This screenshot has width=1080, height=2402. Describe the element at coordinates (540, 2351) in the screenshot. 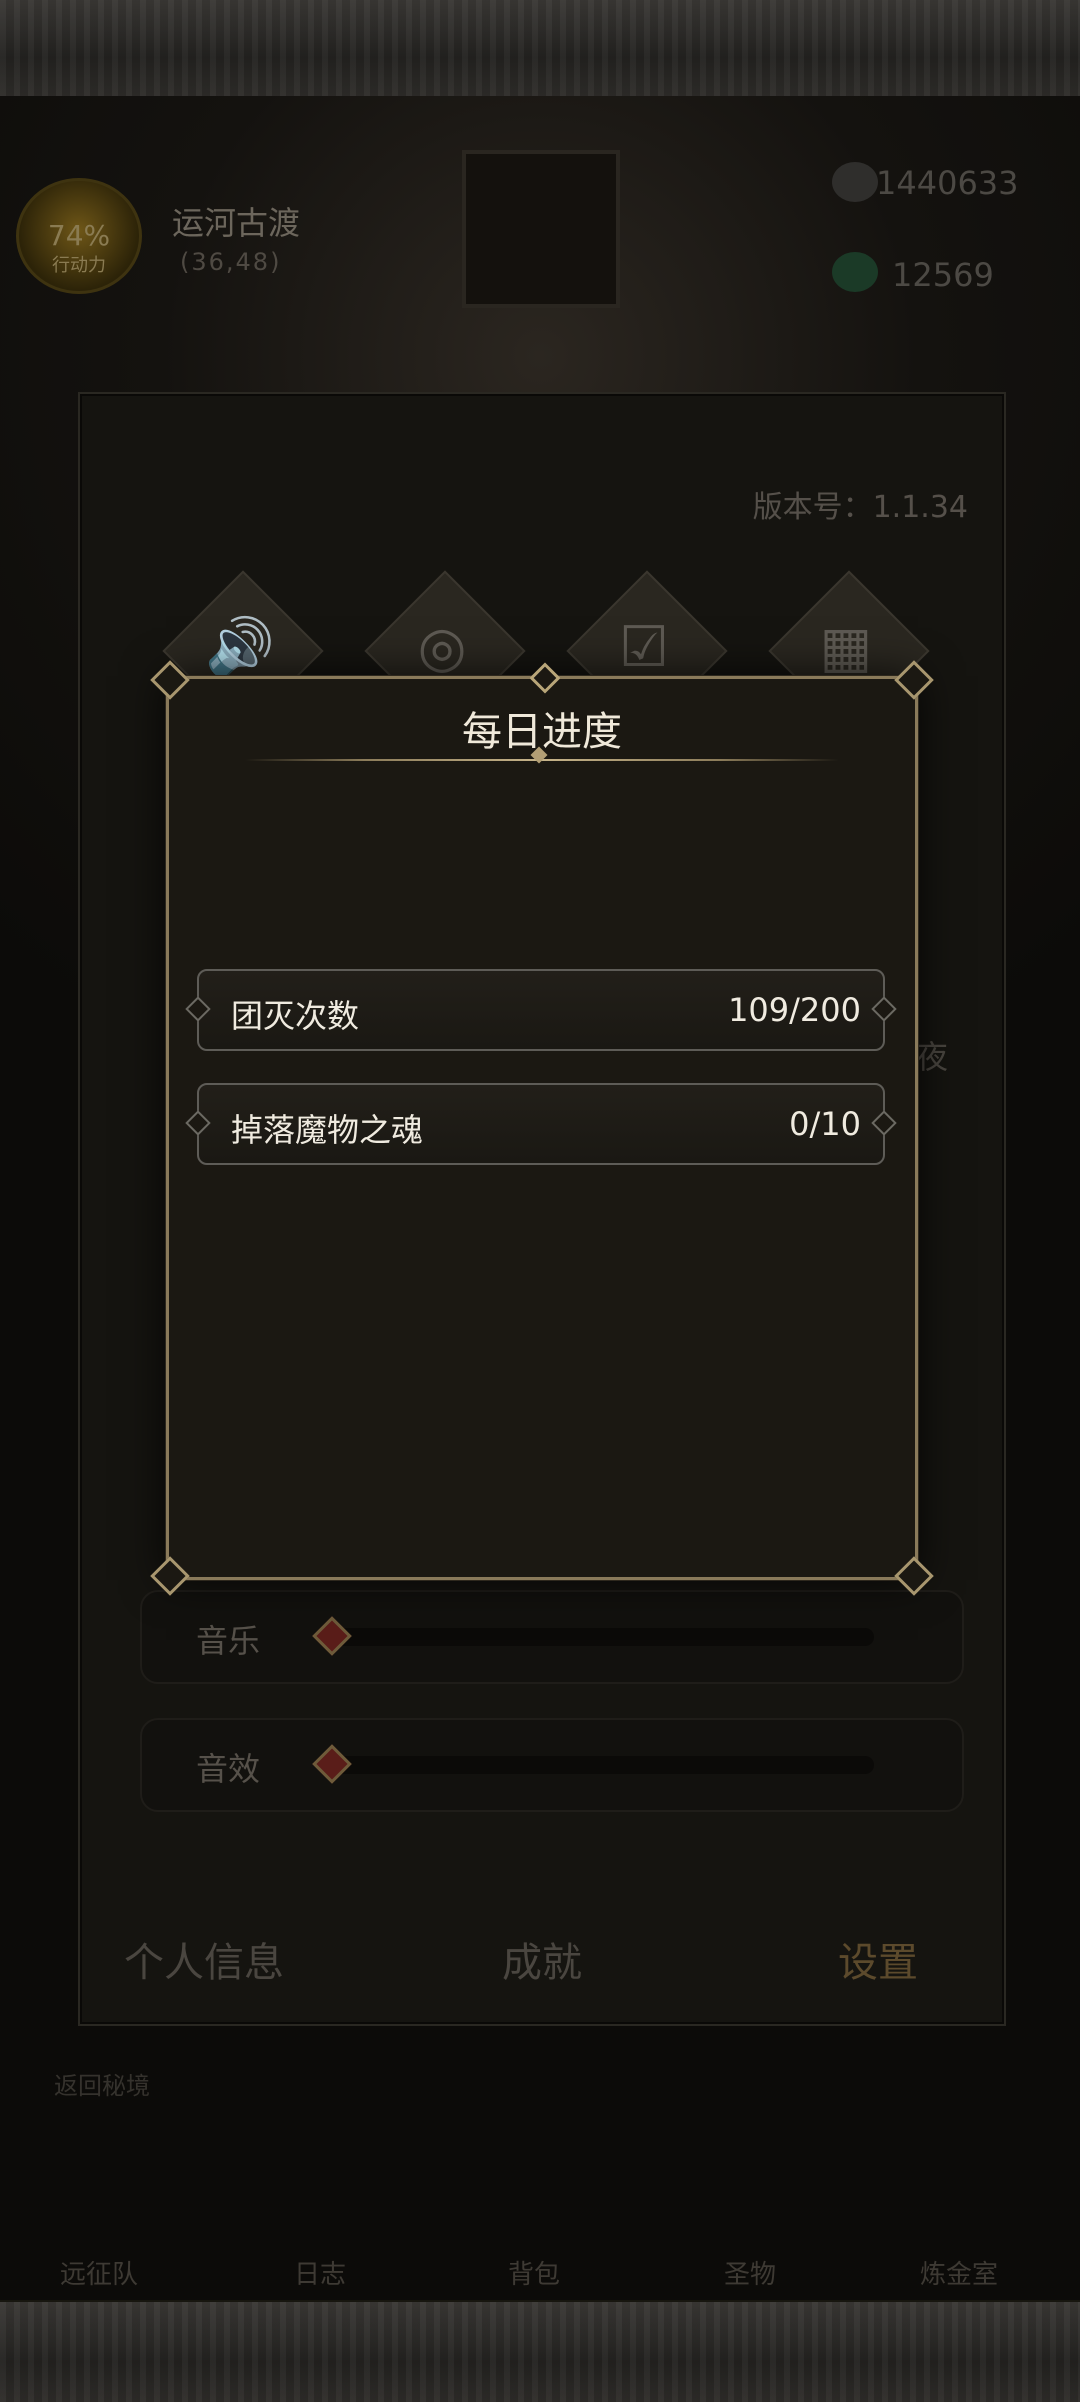

I see `bottom-stone-border` at that location.